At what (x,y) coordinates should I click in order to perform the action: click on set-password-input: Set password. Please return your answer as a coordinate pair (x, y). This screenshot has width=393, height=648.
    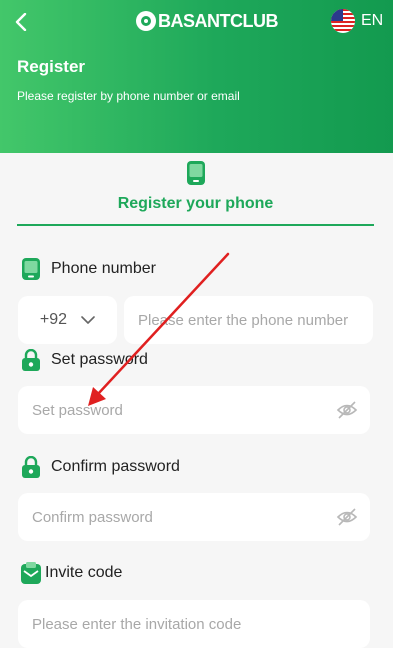
    Looking at the image, I should click on (194, 410).